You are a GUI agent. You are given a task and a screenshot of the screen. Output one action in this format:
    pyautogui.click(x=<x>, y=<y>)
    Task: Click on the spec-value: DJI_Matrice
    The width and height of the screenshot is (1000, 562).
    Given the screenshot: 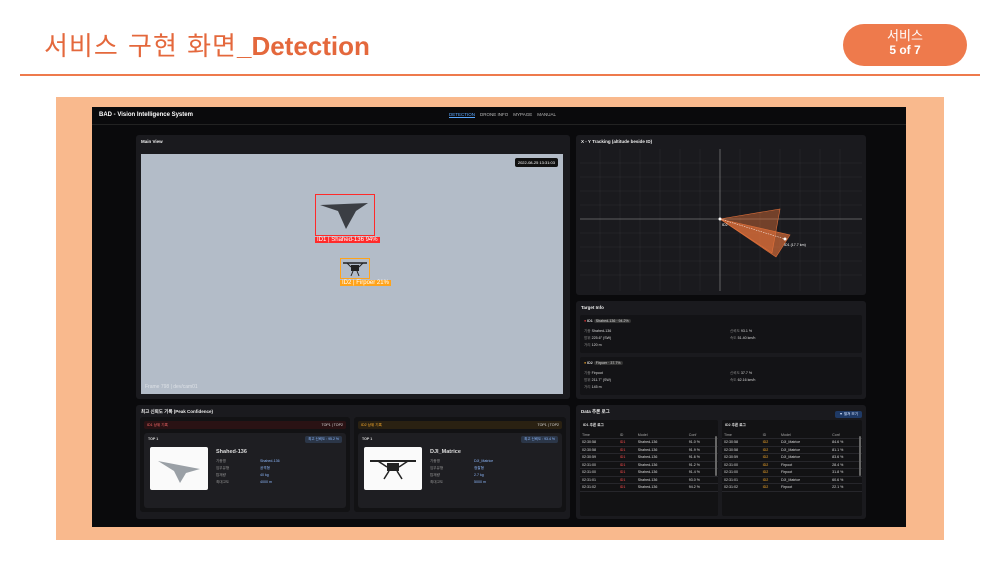 What is the action you would take?
    pyautogui.click(x=484, y=461)
    